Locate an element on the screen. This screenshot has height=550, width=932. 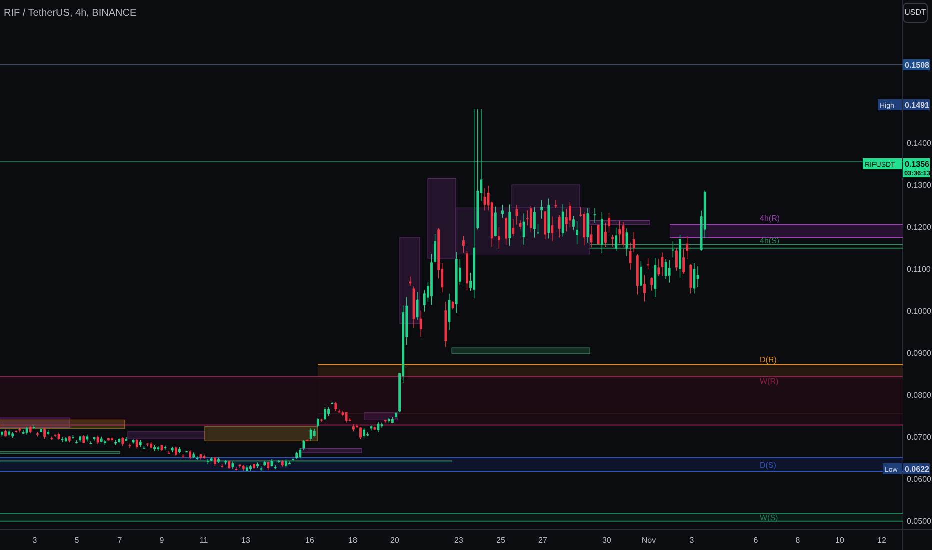
price-axis-label: 0.0800 is located at coordinates (919, 395).